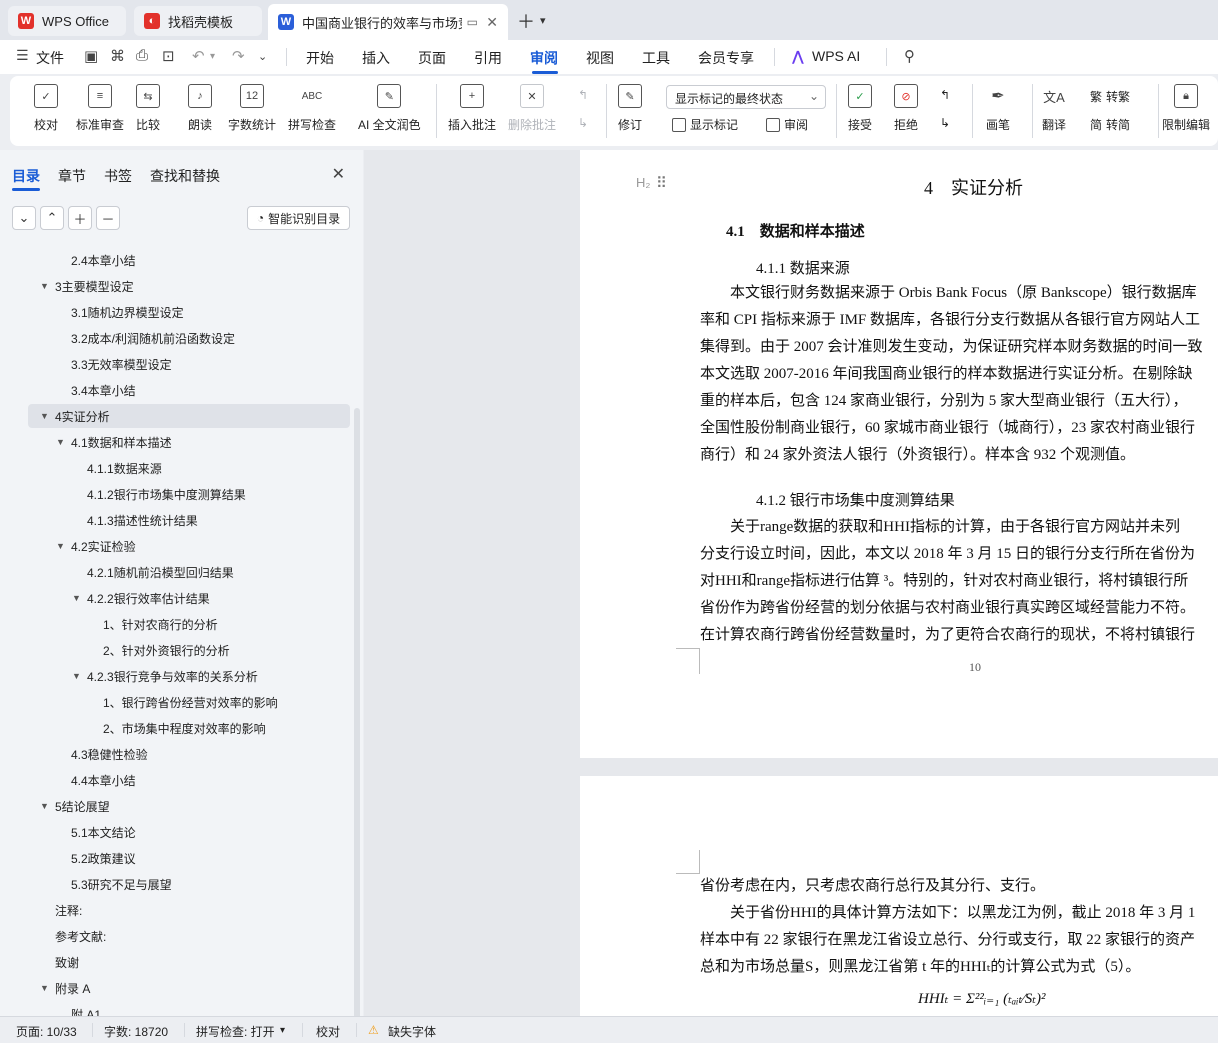 Image resolution: width=1218 pixels, height=1043 pixels. I want to click on toc-scrollbar, so click(357, 718).